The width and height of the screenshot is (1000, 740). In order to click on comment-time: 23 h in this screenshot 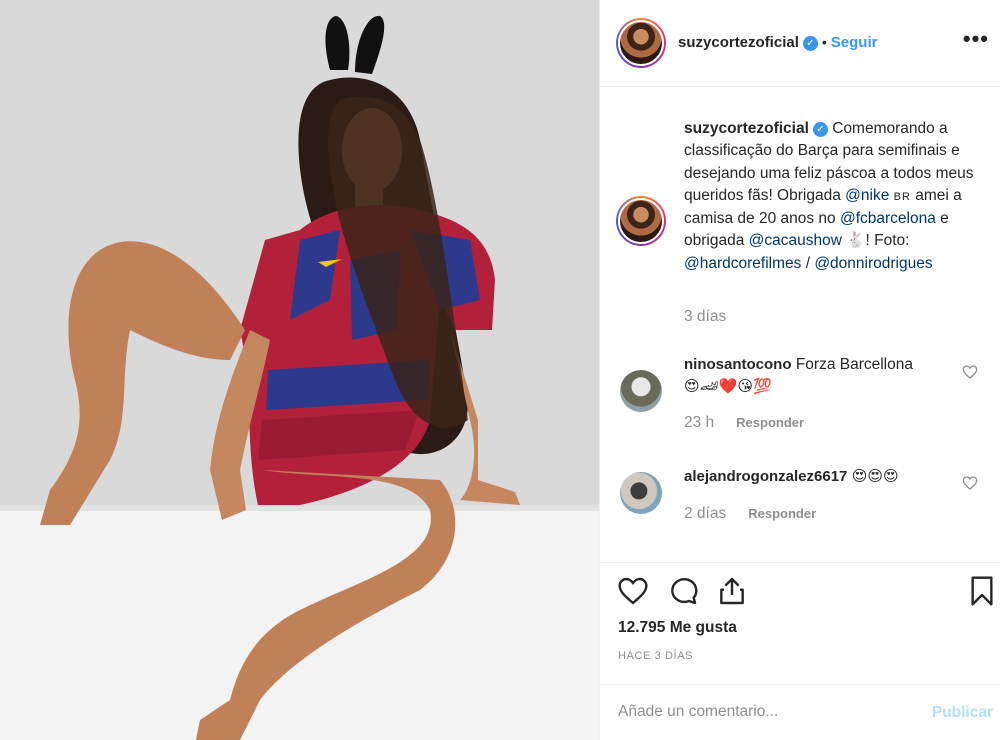, I will do `click(699, 422)`.